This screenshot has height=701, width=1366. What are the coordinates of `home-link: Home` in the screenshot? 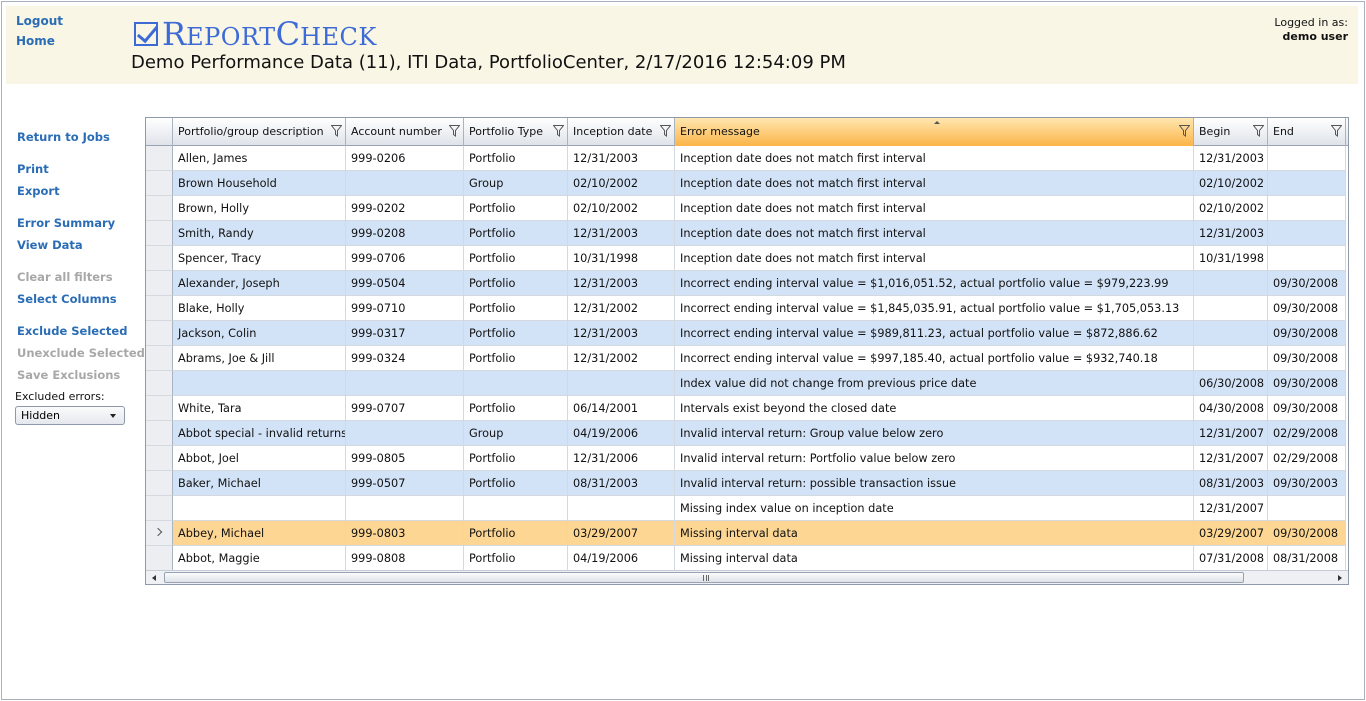 It's located at (39, 41).